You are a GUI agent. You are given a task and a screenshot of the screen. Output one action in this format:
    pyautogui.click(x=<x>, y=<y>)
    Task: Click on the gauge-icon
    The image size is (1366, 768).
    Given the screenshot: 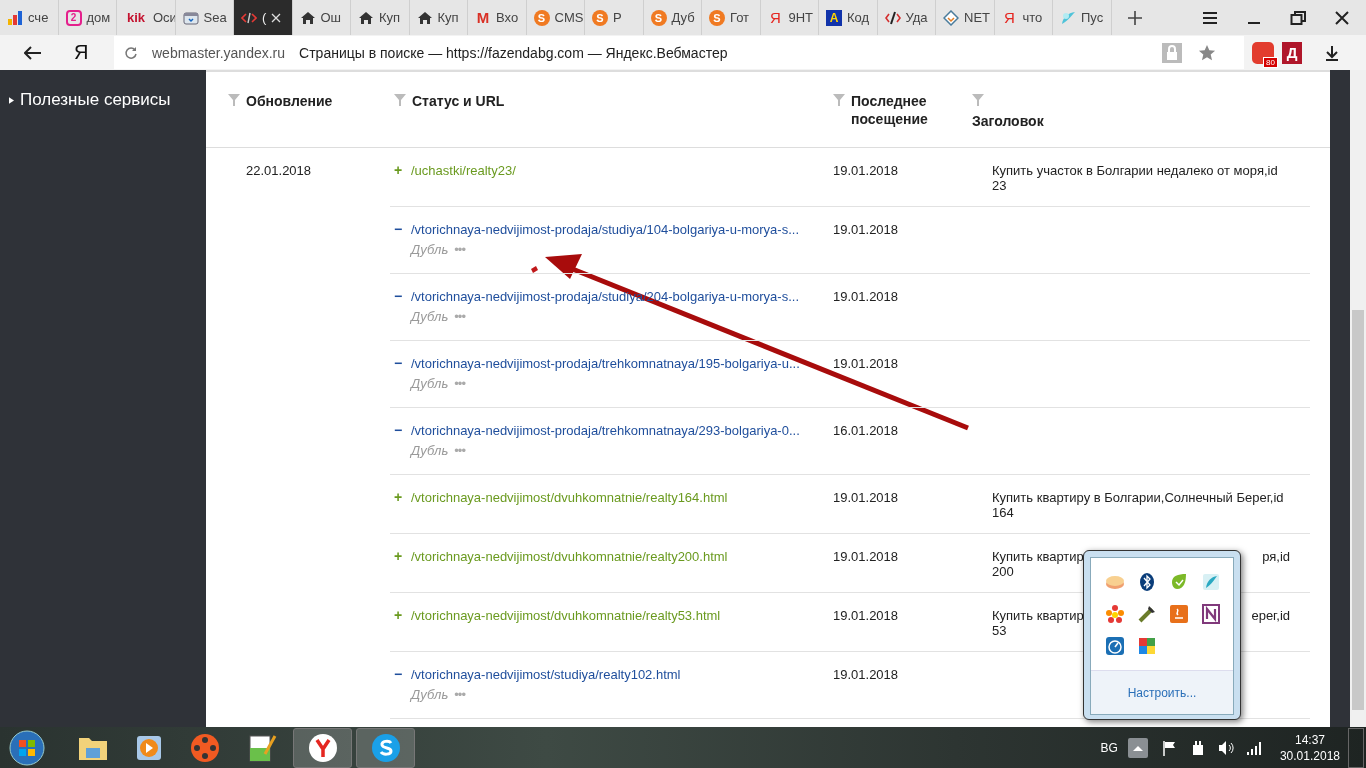 What is the action you would take?
    pyautogui.click(x=1115, y=646)
    